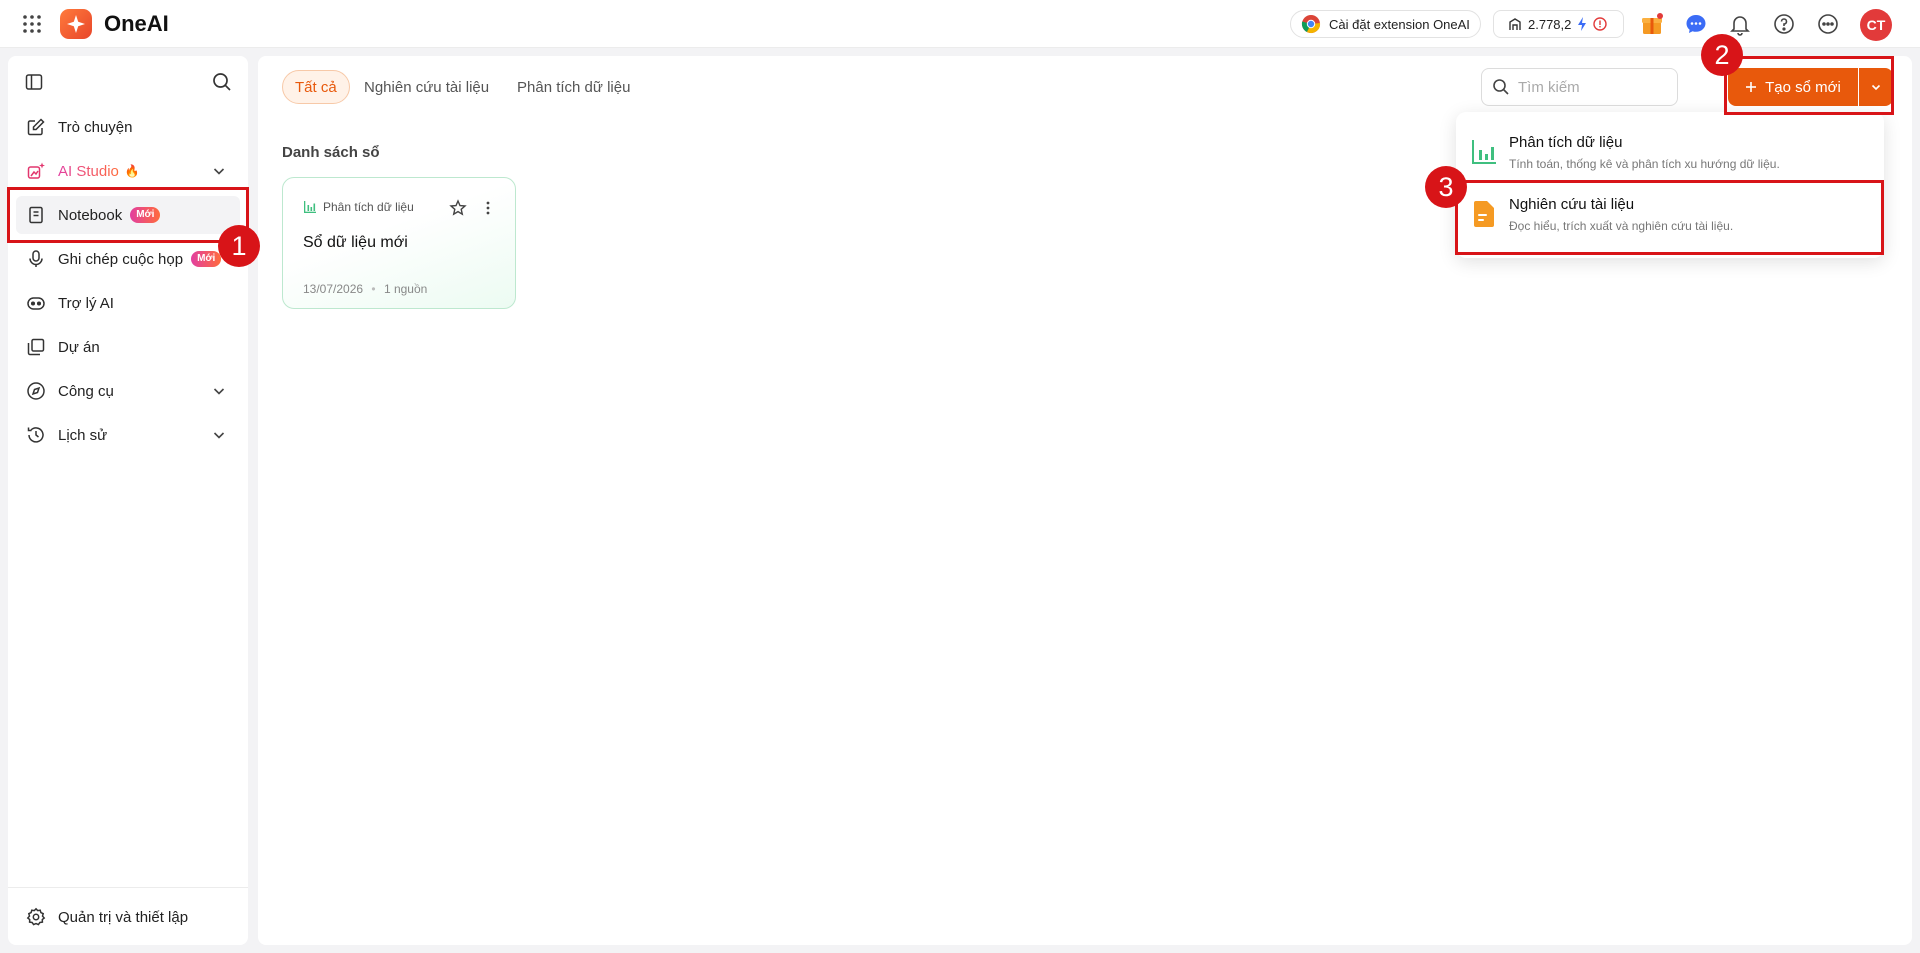 The height and width of the screenshot is (953, 1920). I want to click on sidebar-item-admin-settings: Quản trị và thiết lập, so click(128, 917).